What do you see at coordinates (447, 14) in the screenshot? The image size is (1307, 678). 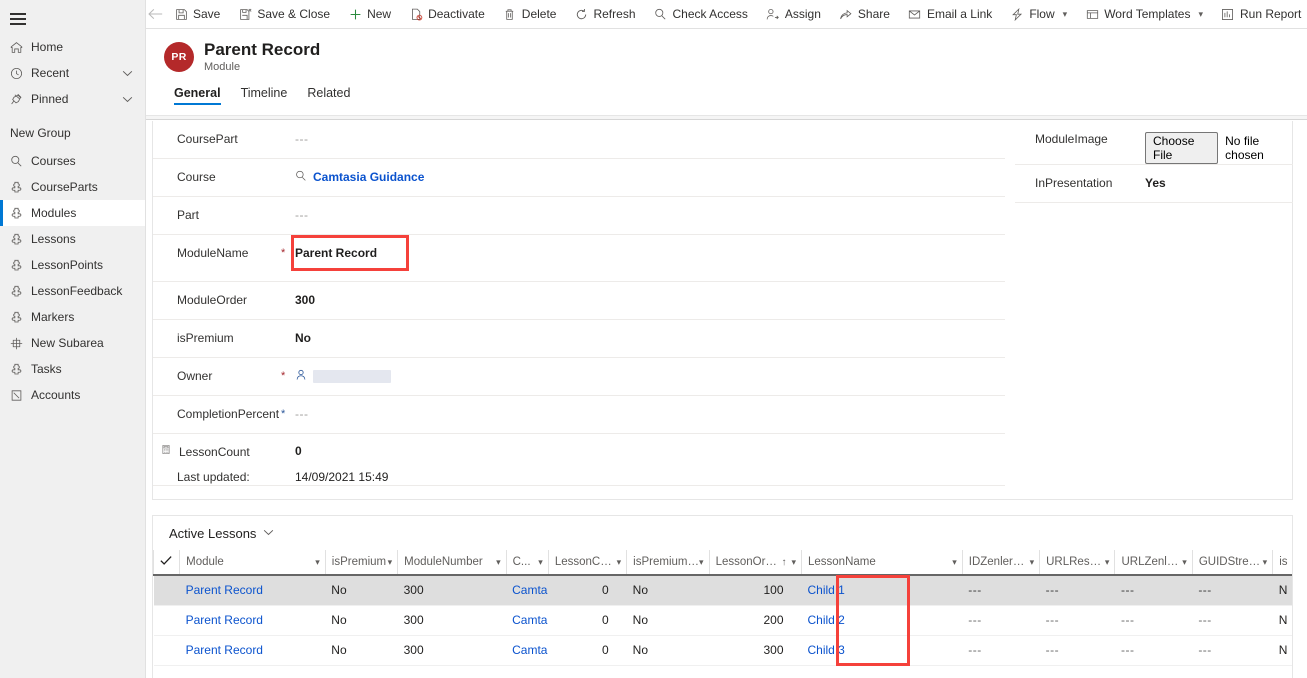 I see `command-deactivate: Deactivate` at bounding box center [447, 14].